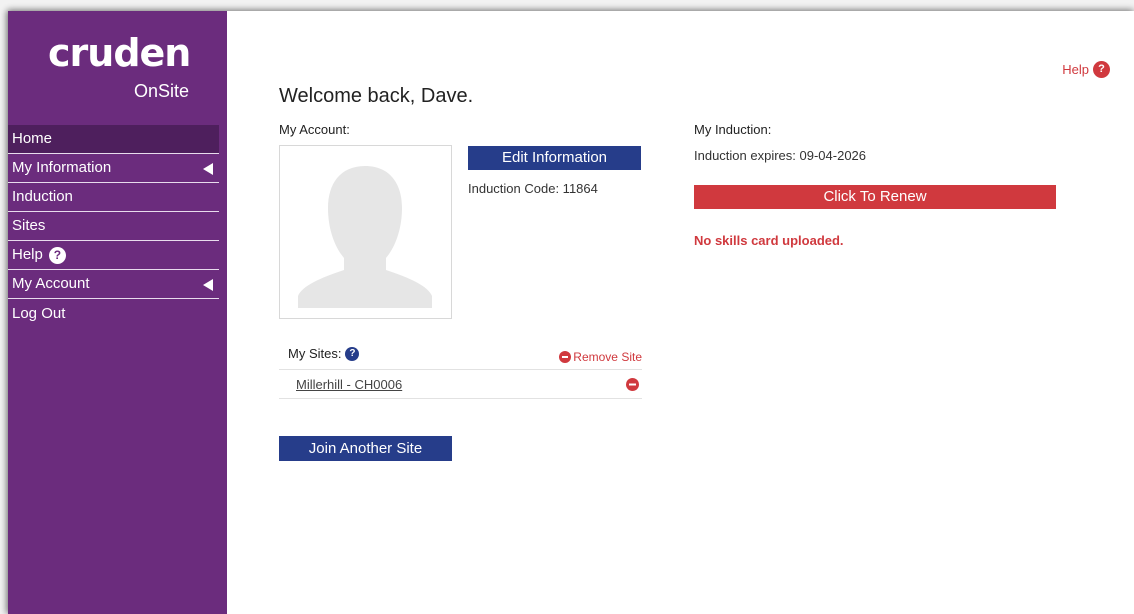 The width and height of the screenshot is (1134, 614). What do you see at coordinates (376, 96) in the screenshot?
I see `page-title: Welcome back, Dave.` at bounding box center [376, 96].